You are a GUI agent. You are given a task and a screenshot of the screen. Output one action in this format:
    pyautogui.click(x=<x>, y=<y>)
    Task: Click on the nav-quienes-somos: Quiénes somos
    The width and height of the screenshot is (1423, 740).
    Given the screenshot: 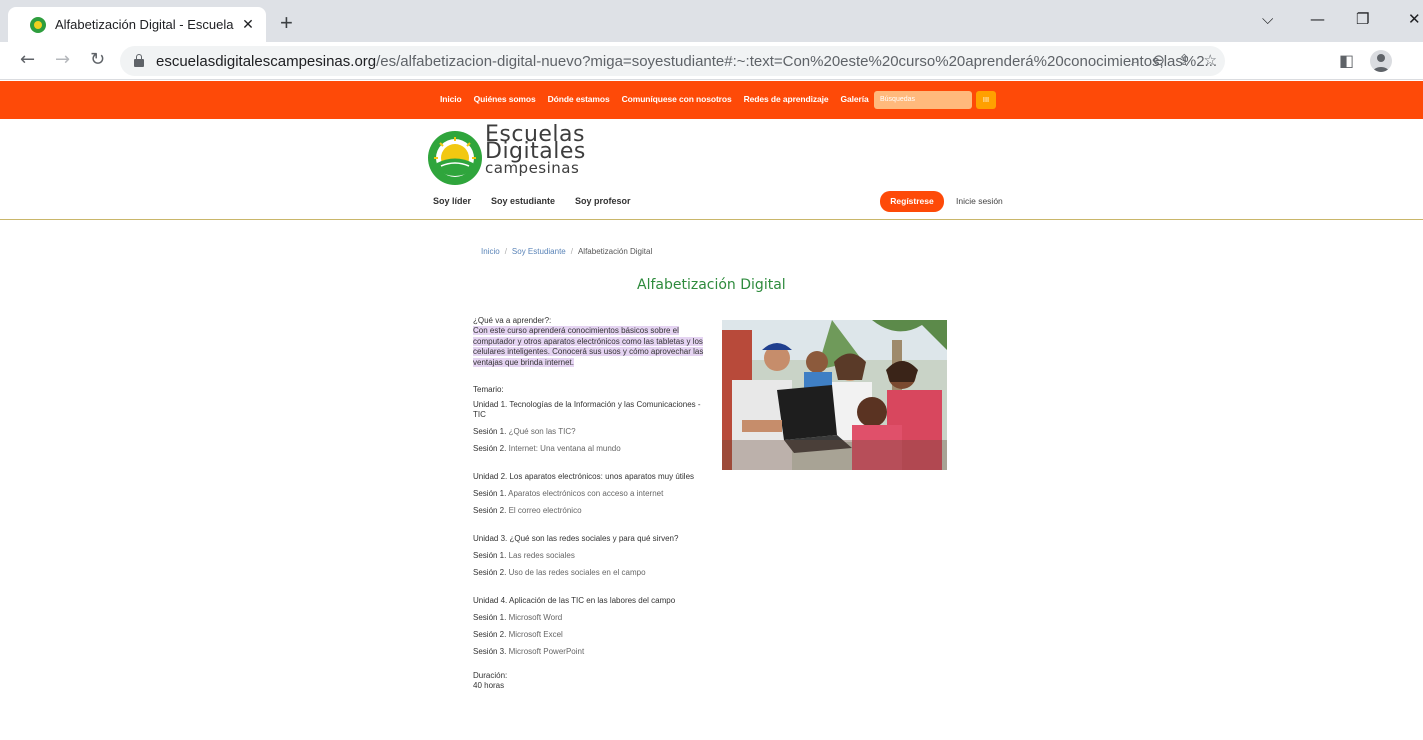 What is the action you would take?
    pyautogui.click(x=505, y=99)
    